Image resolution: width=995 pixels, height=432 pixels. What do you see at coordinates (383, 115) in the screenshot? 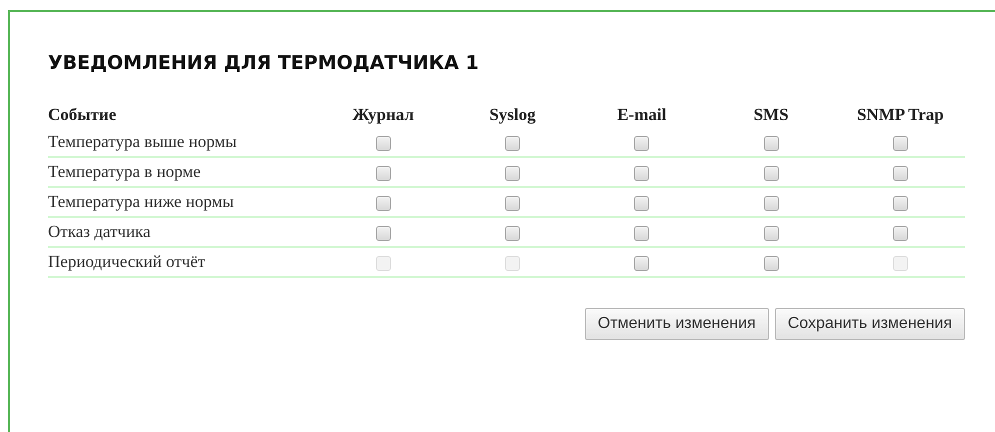
I see `column-header: Журнал` at bounding box center [383, 115].